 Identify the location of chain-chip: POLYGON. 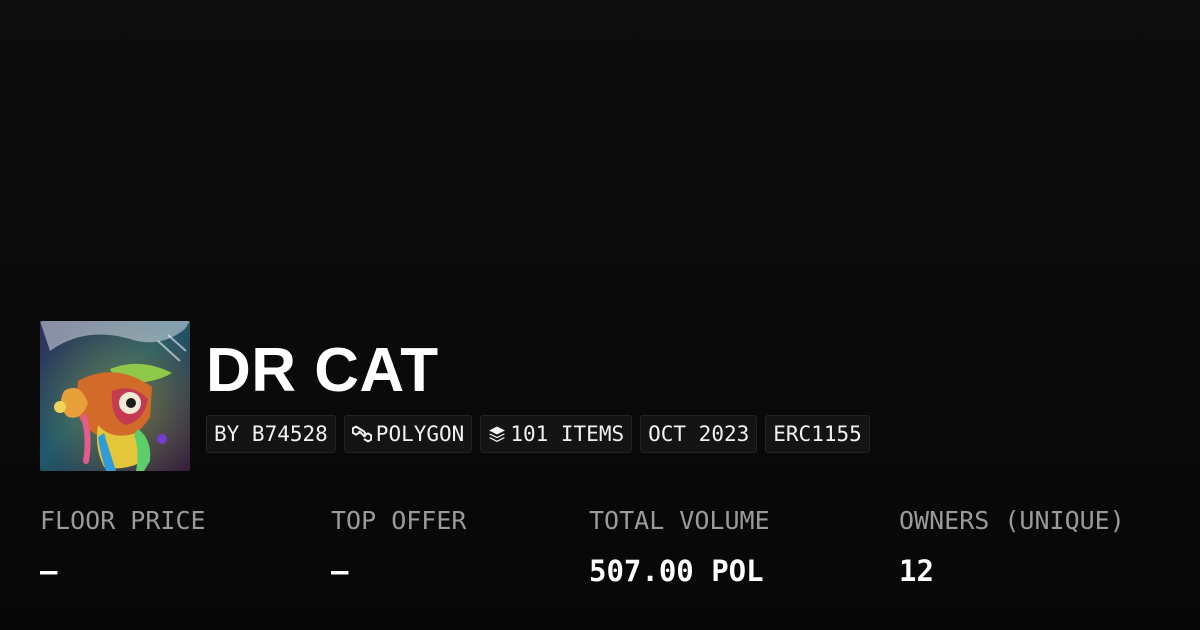
(408, 434).